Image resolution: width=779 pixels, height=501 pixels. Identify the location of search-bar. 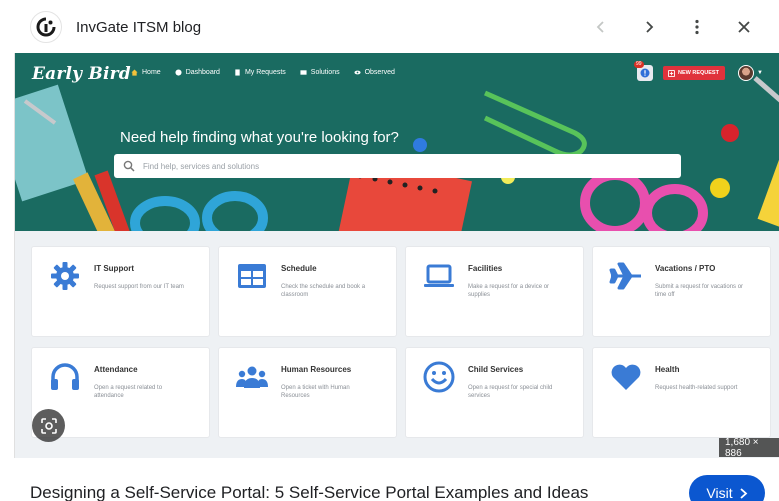
(397, 166).